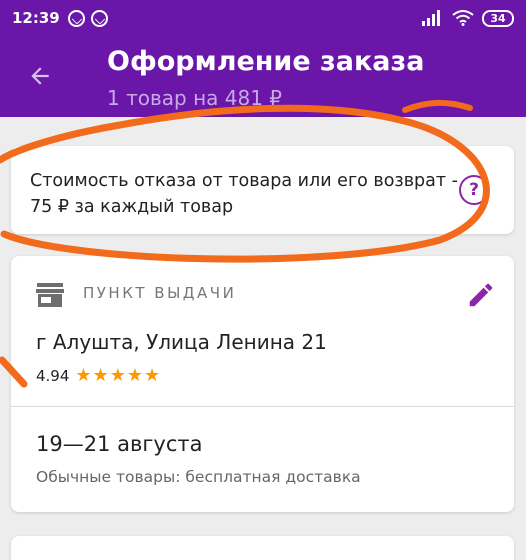 The width and height of the screenshot is (526, 560). I want to click on app-bar: Оформление заказа 1 товар на 481 ₽, so click(263, 76).